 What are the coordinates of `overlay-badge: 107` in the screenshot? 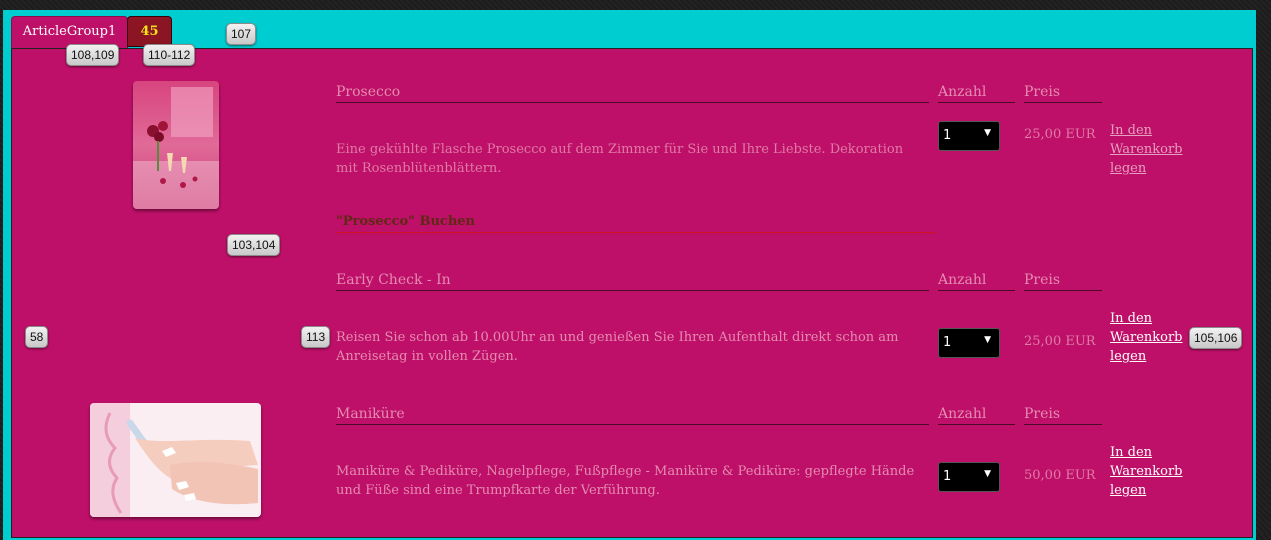 It's located at (241, 34).